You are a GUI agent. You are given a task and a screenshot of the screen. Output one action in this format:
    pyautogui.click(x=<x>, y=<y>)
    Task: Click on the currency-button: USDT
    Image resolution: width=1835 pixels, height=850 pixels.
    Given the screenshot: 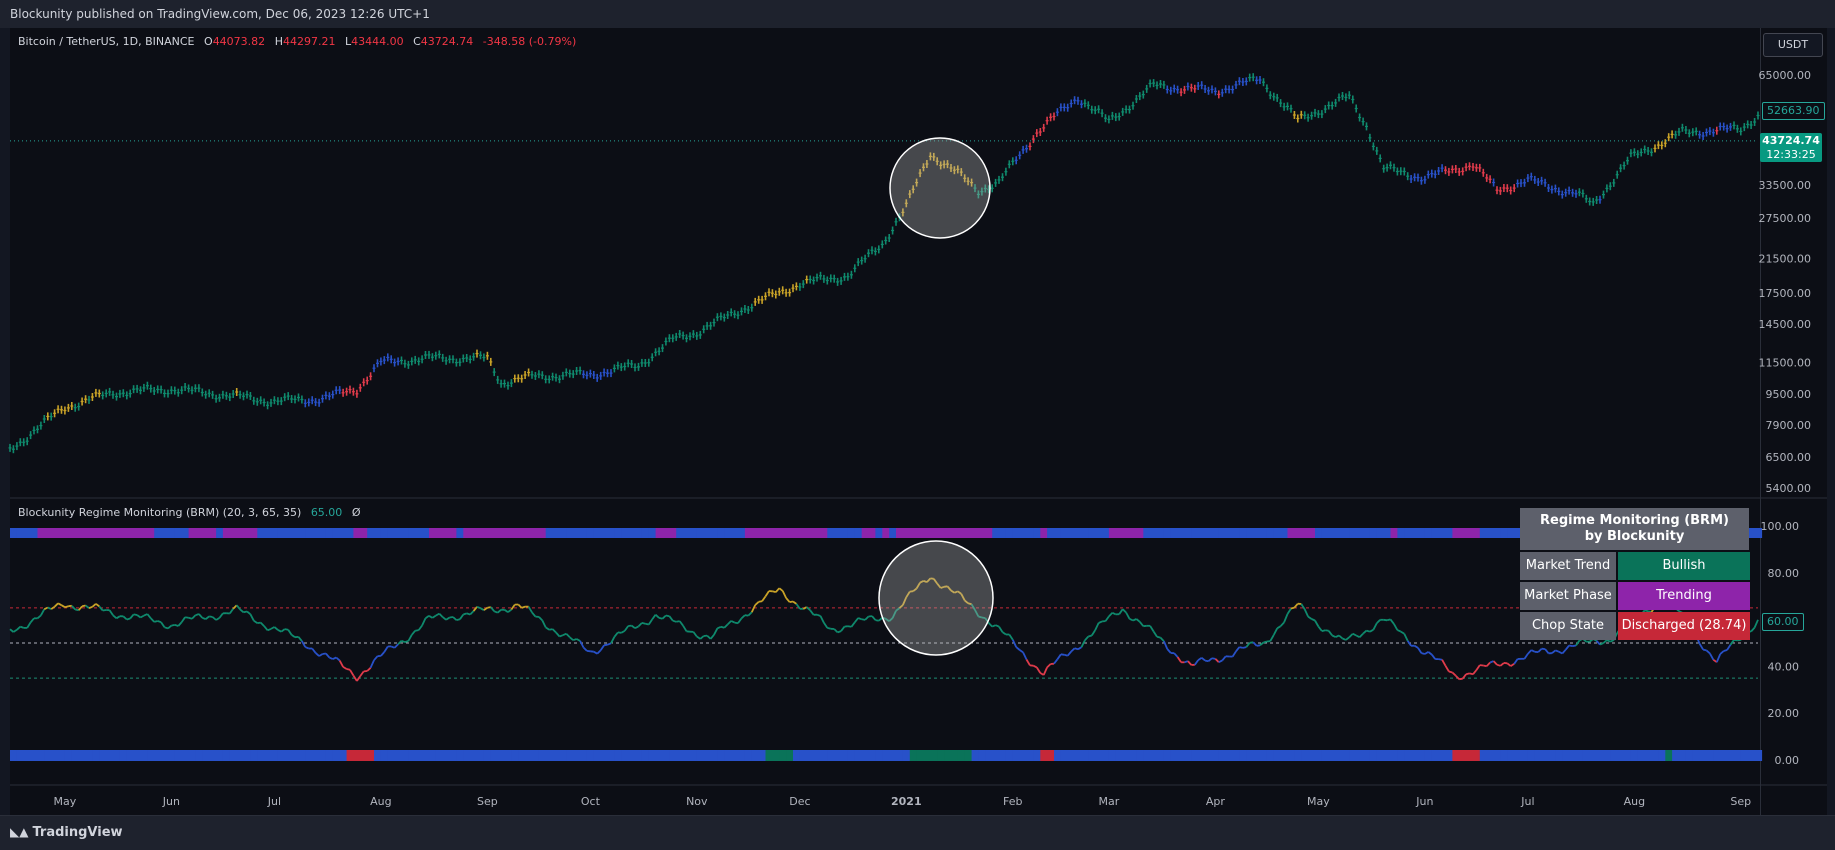 What is the action you would take?
    pyautogui.click(x=1793, y=45)
    